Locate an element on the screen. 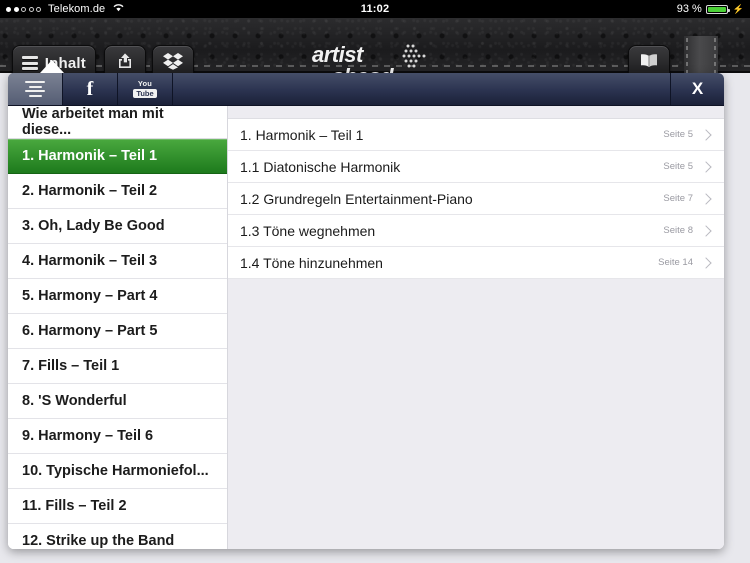  close-button: X is located at coordinates (697, 89).